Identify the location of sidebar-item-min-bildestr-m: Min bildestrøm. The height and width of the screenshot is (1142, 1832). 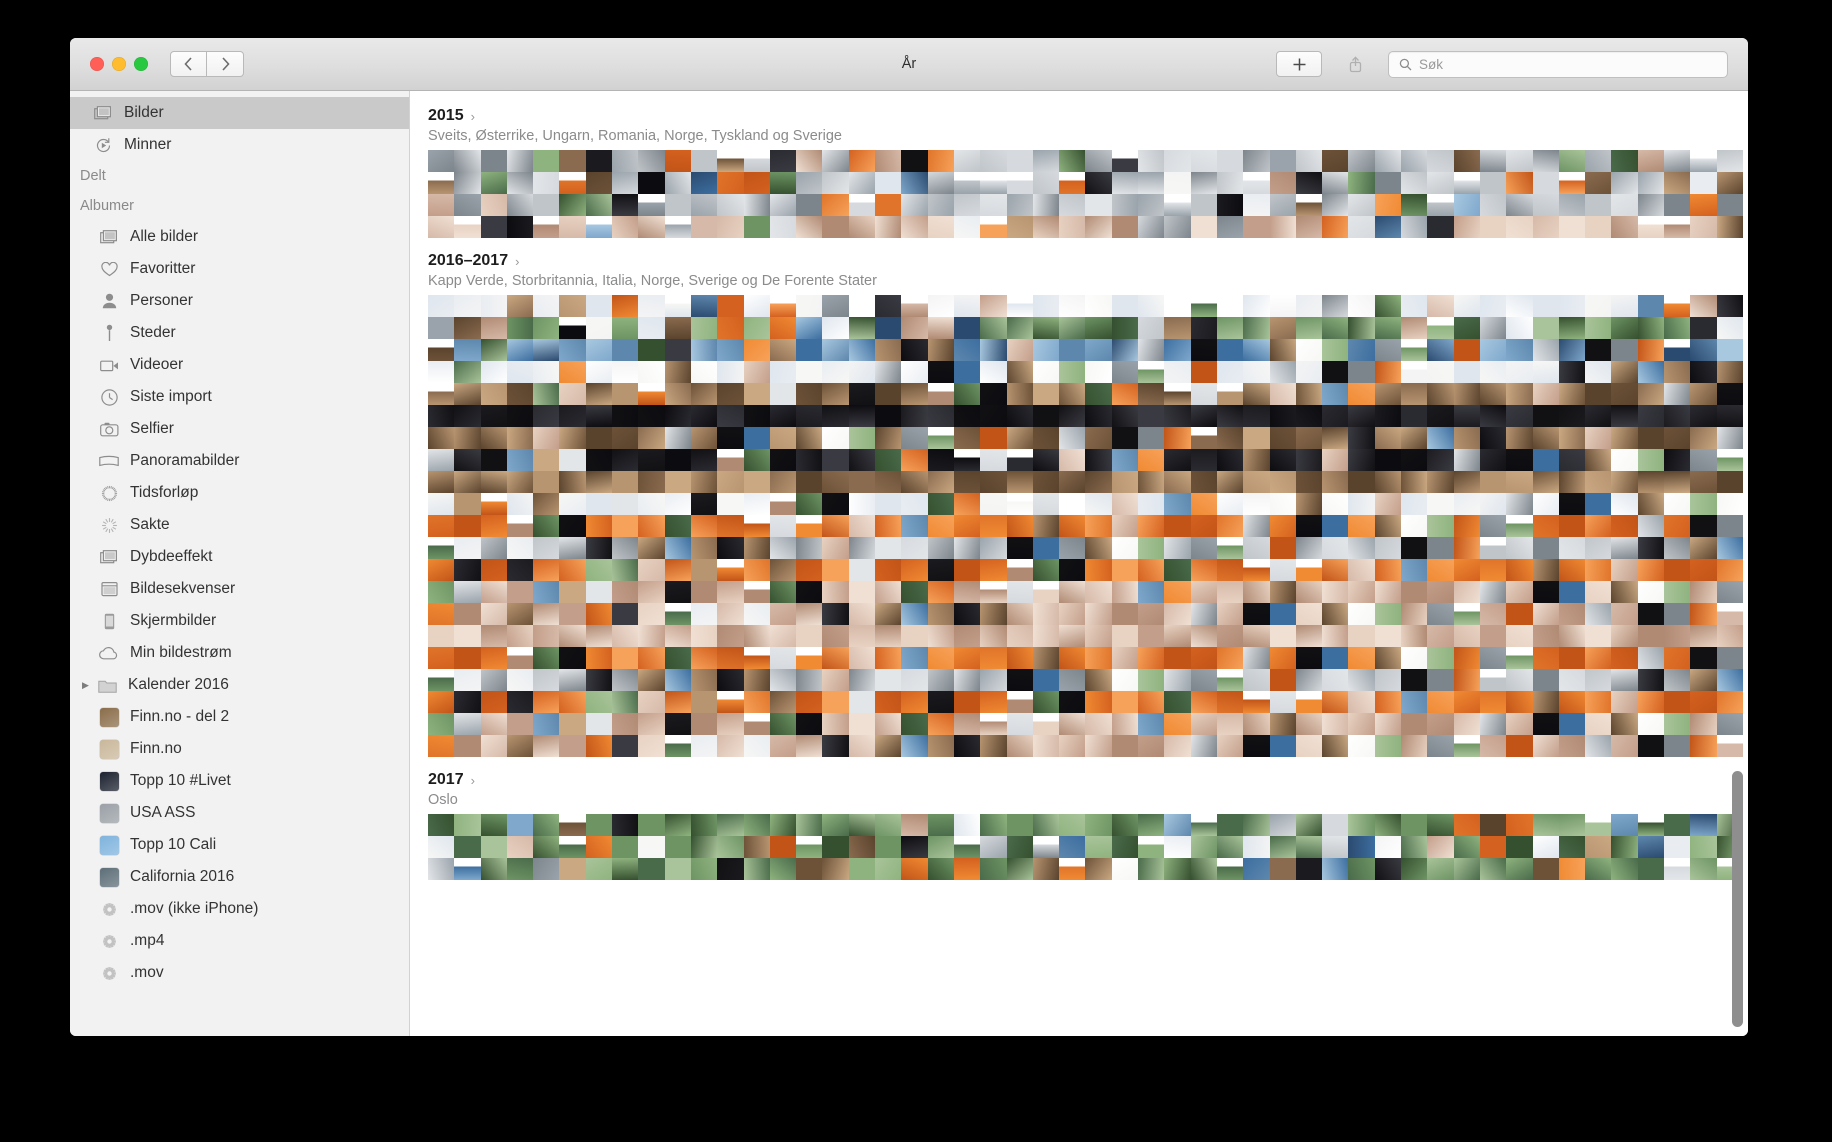
(239, 653).